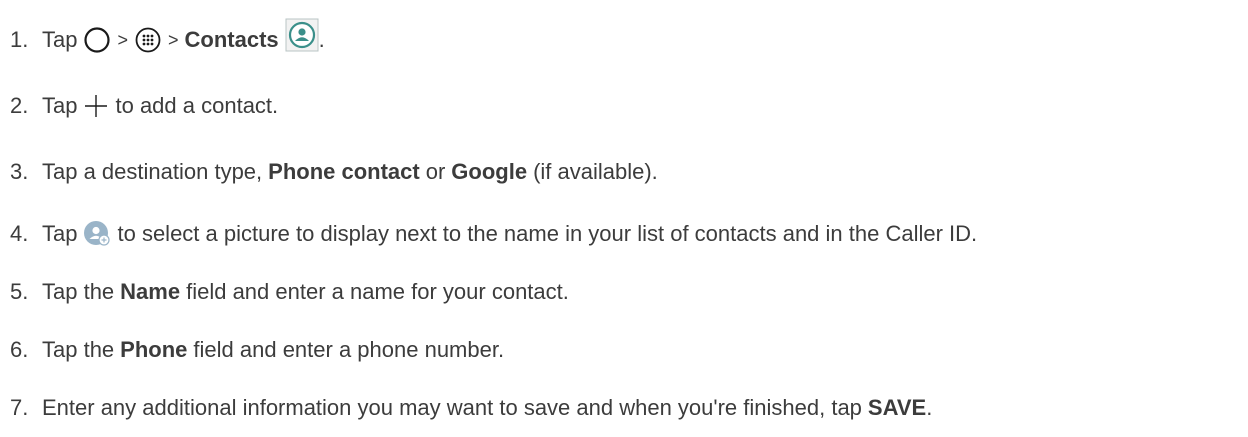  Describe the element at coordinates (344, 171) in the screenshot. I see `option-phone-contact: Phone contact` at that location.